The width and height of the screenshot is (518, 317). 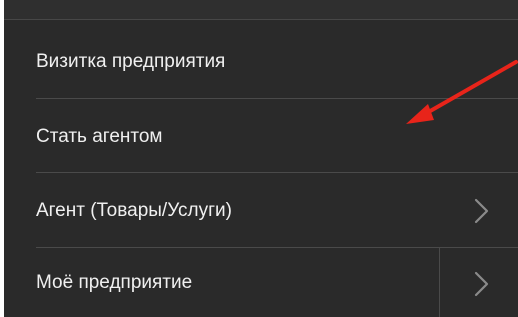 I want to click on menu-item-label: Визитка предприятия, so click(x=131, y=61).